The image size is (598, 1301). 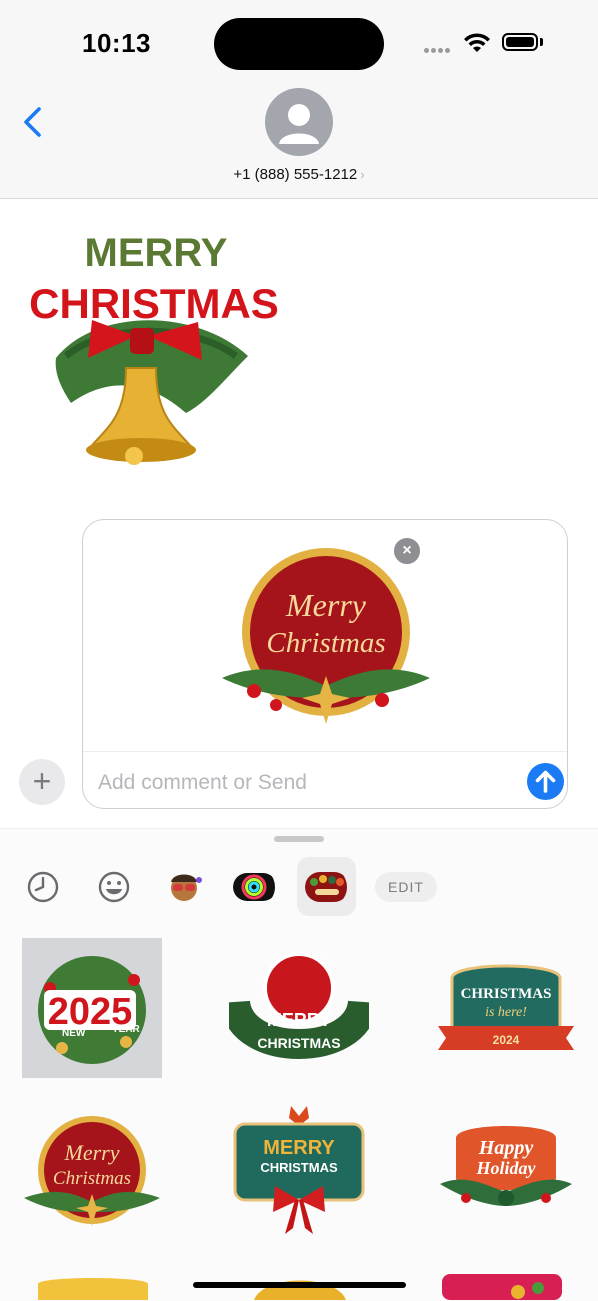 I want to click on arrow-up-icon, so click(x=545, y=781).